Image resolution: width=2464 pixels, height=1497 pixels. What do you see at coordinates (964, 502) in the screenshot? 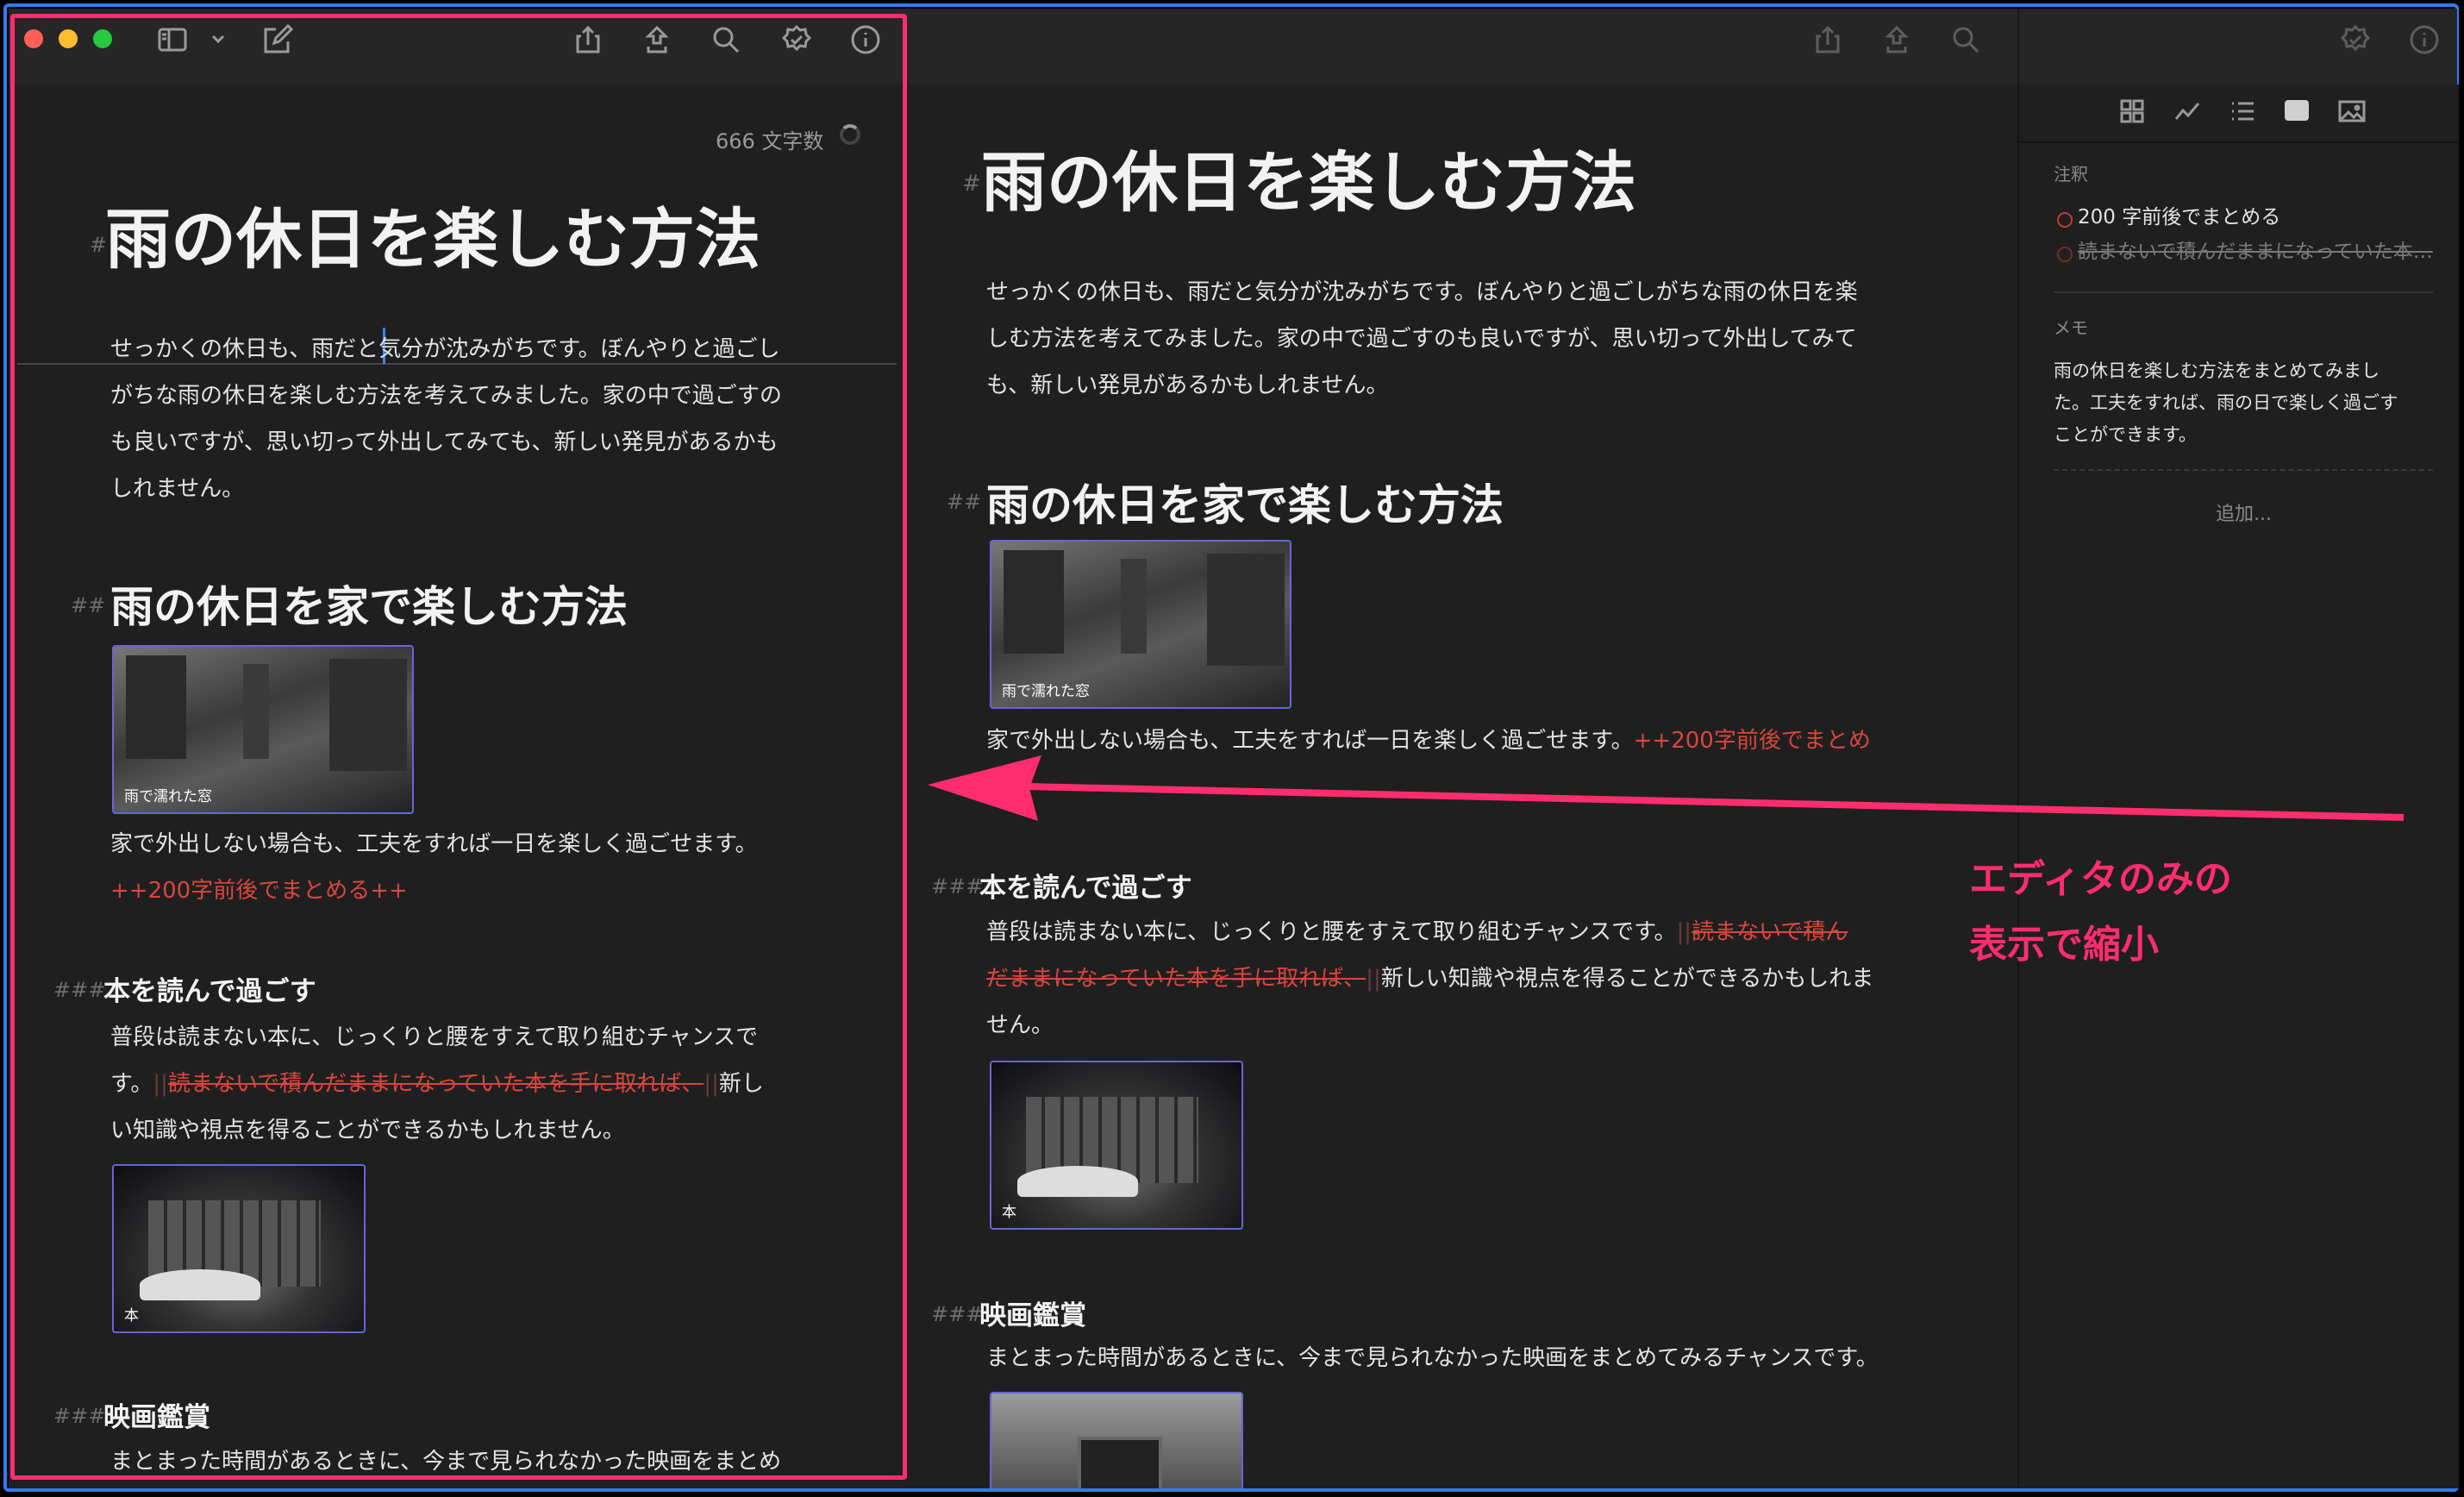
I see `h2-hash-mark: ##` at bounding box center [964, 502].